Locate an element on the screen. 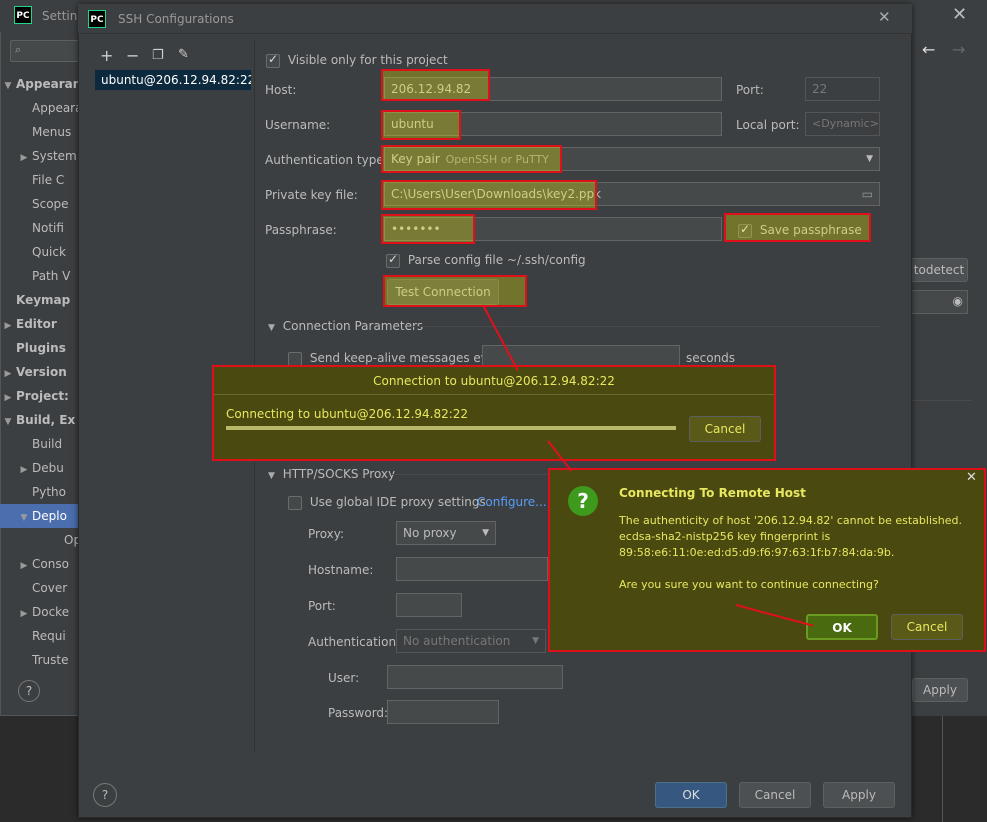 This screenshot has height=822, width=987. remote-host-close-icon: ✕ is located at coordinates (971, 477).